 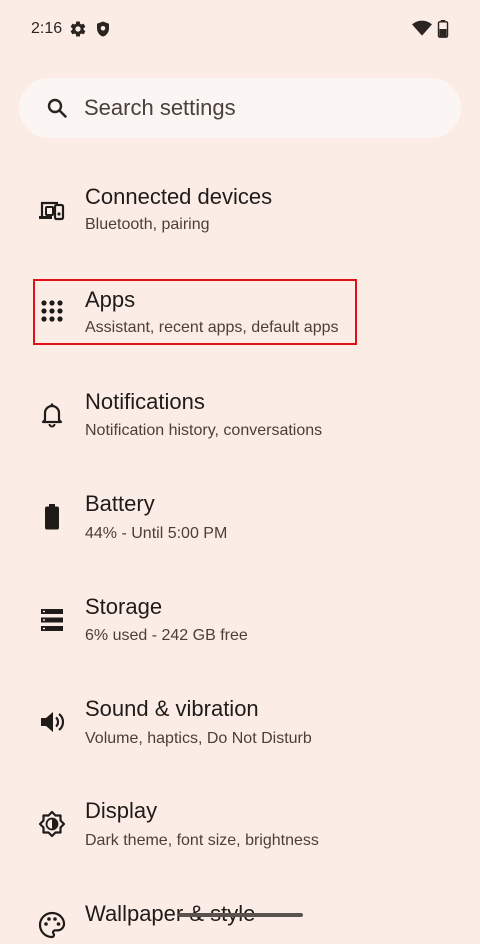 I want to click on brightness-icon, so click(x=52, y=824).